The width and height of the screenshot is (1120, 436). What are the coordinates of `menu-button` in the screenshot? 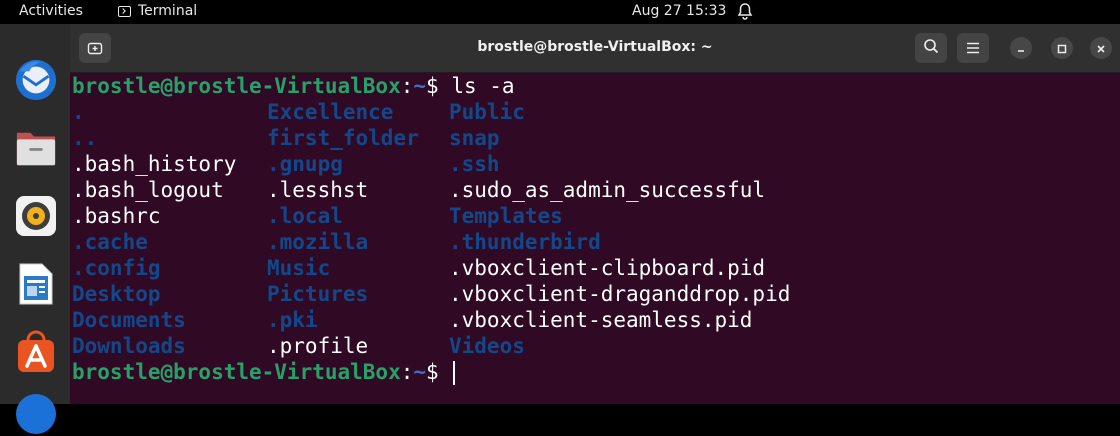 It's located at (973, 48).